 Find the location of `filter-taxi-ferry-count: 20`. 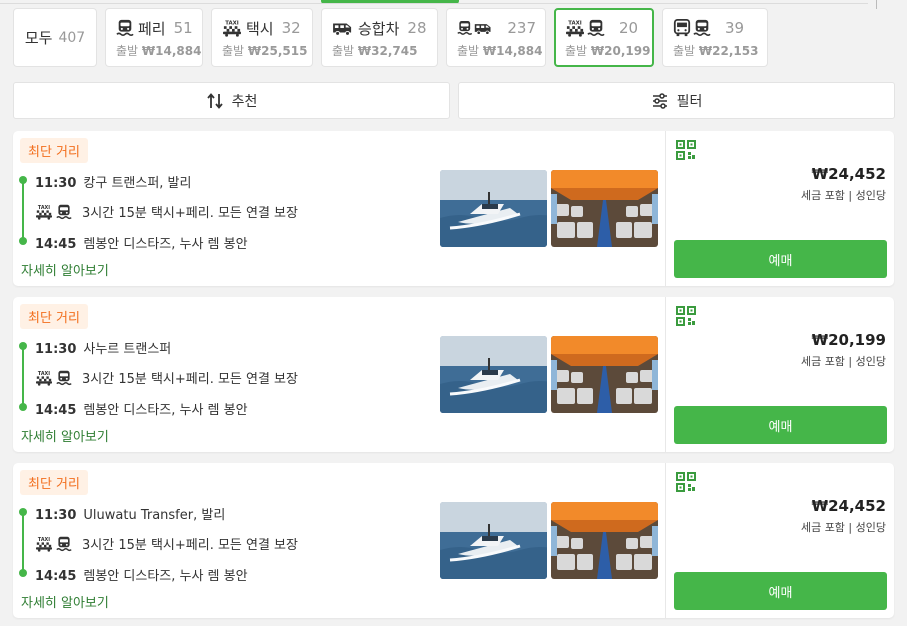

filter-taxi-ferry-count: 20 is located at coordinates (629, 28).